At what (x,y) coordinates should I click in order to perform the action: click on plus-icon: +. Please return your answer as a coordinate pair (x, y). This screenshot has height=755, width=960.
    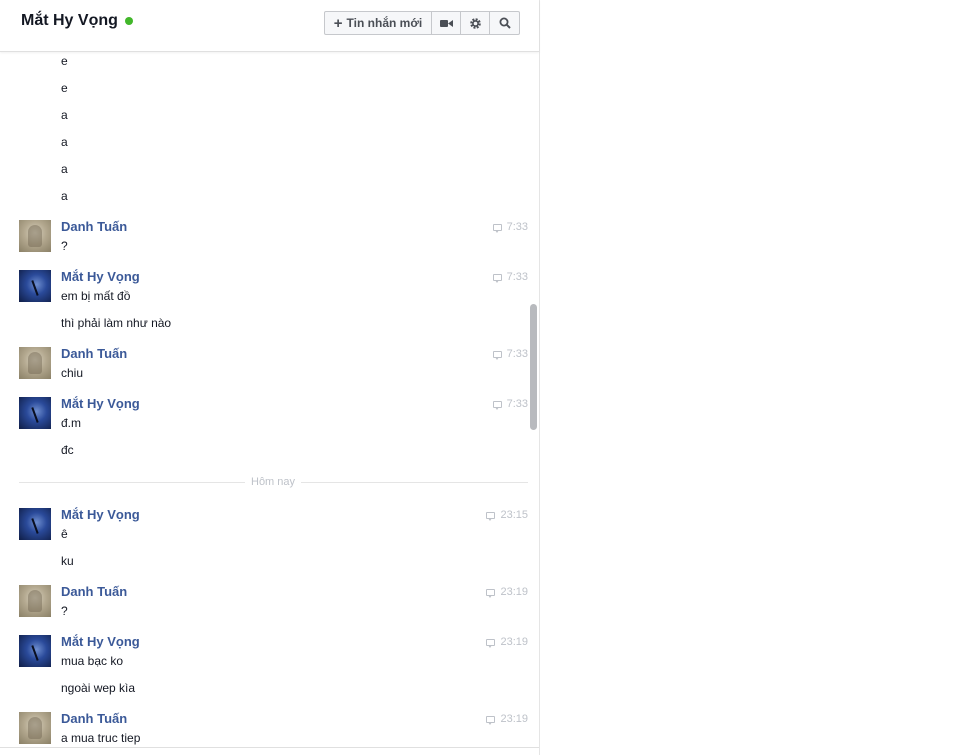
    Looking at the image, I should click on (338, 23).